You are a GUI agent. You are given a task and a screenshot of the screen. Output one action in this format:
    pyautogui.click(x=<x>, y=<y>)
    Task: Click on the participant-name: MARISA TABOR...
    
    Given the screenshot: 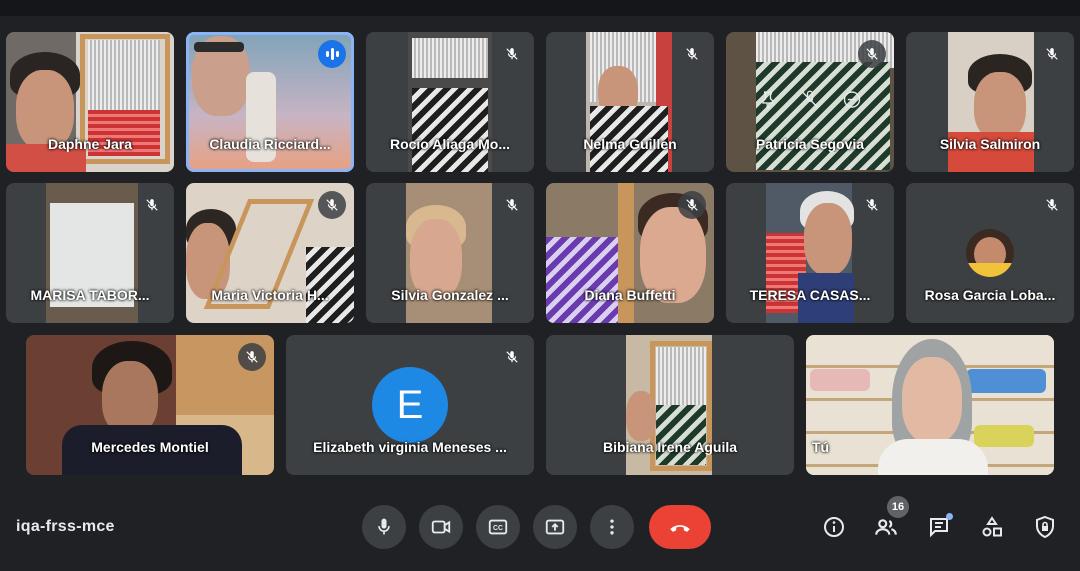 What is the action you would take?
    pyautogui.click(x=90, y=295)
    